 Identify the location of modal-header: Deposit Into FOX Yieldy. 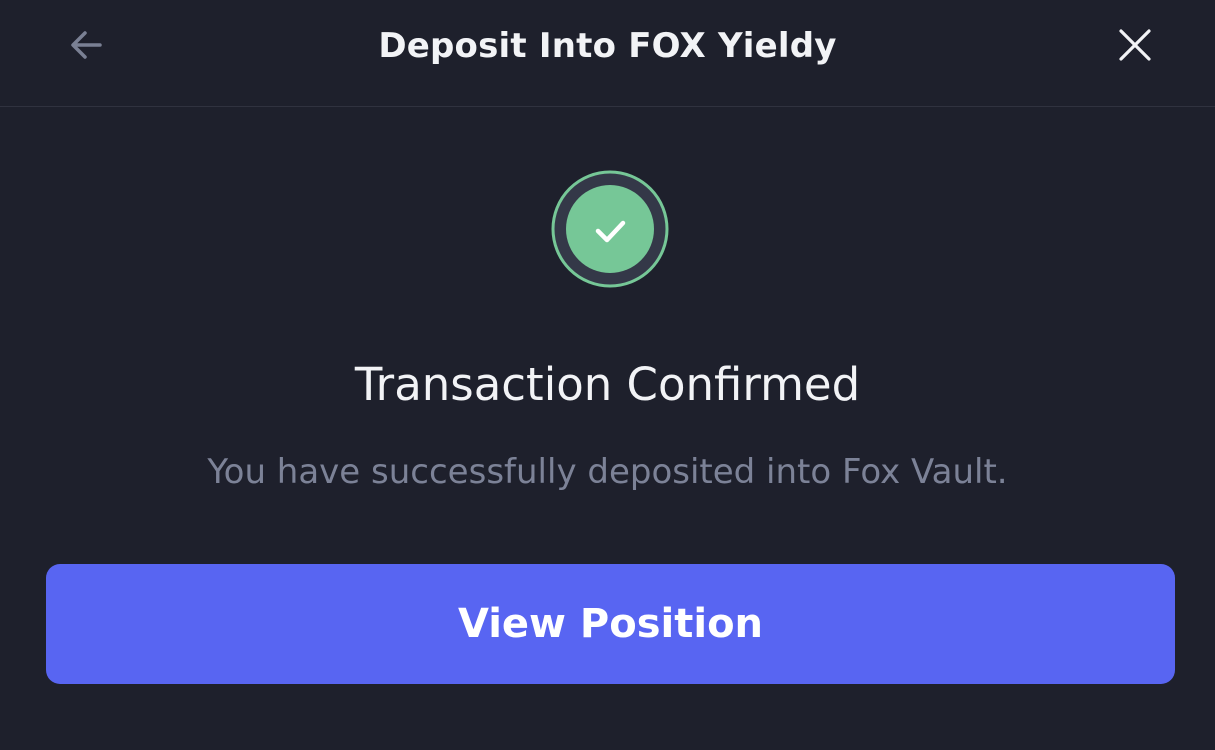
(607, 53).